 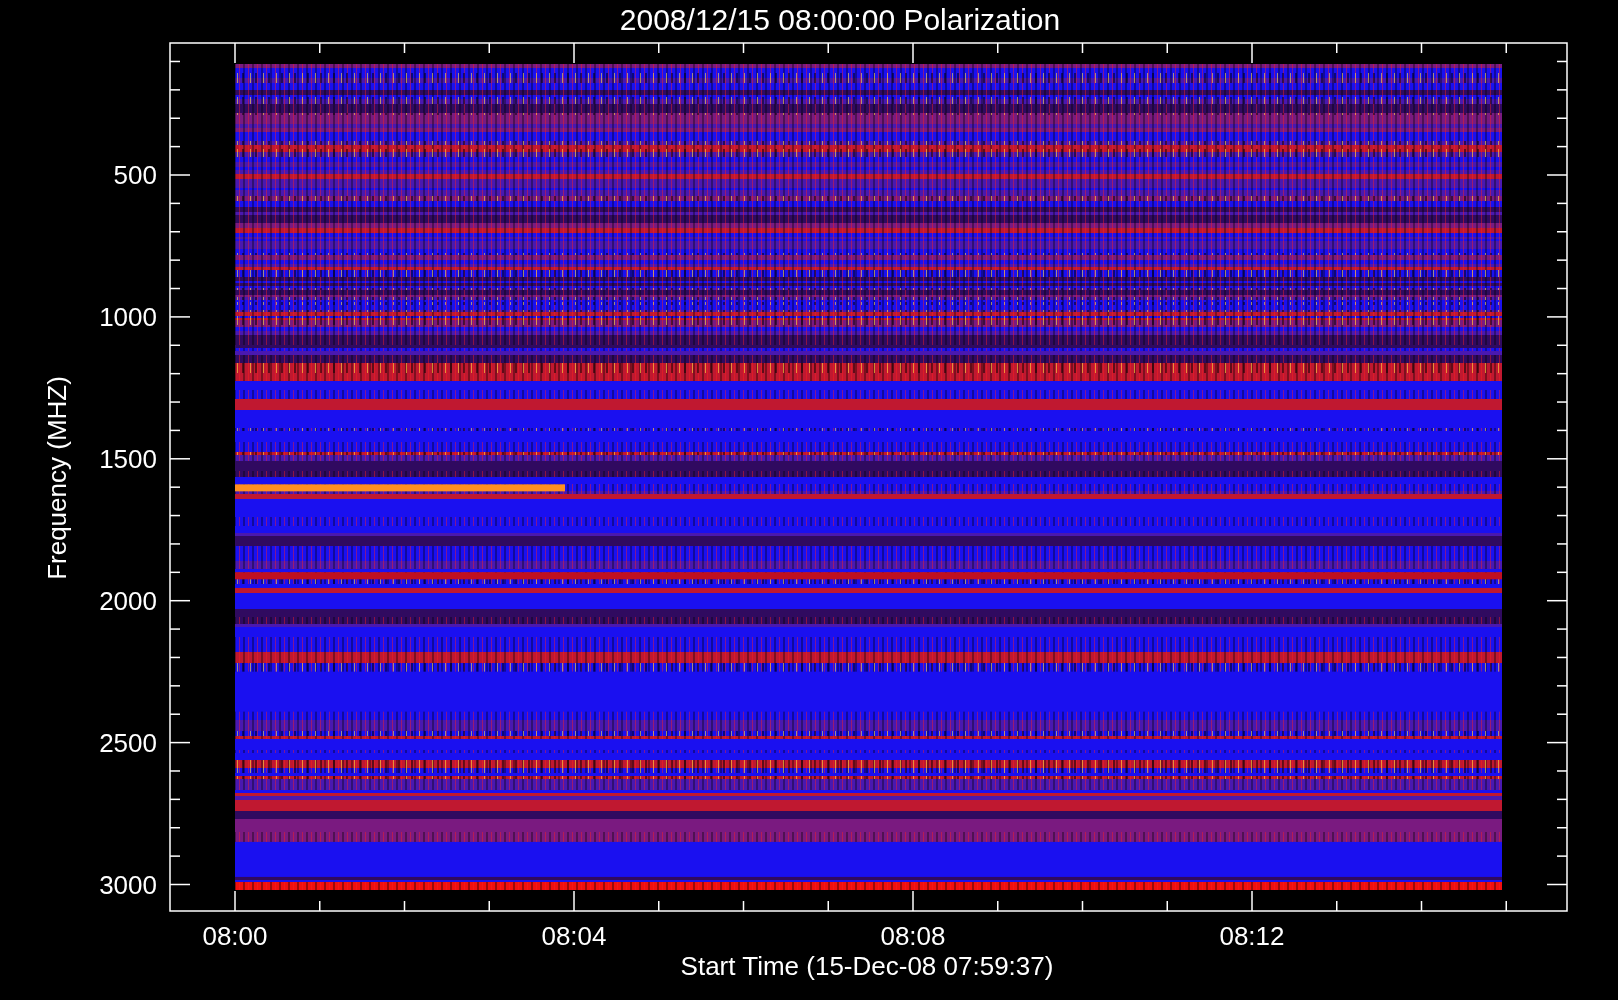 What do you see at coordinates (128, 742) in the screenshot?
I see `y-tick-label: 2500` at bounding box center [128, 742].